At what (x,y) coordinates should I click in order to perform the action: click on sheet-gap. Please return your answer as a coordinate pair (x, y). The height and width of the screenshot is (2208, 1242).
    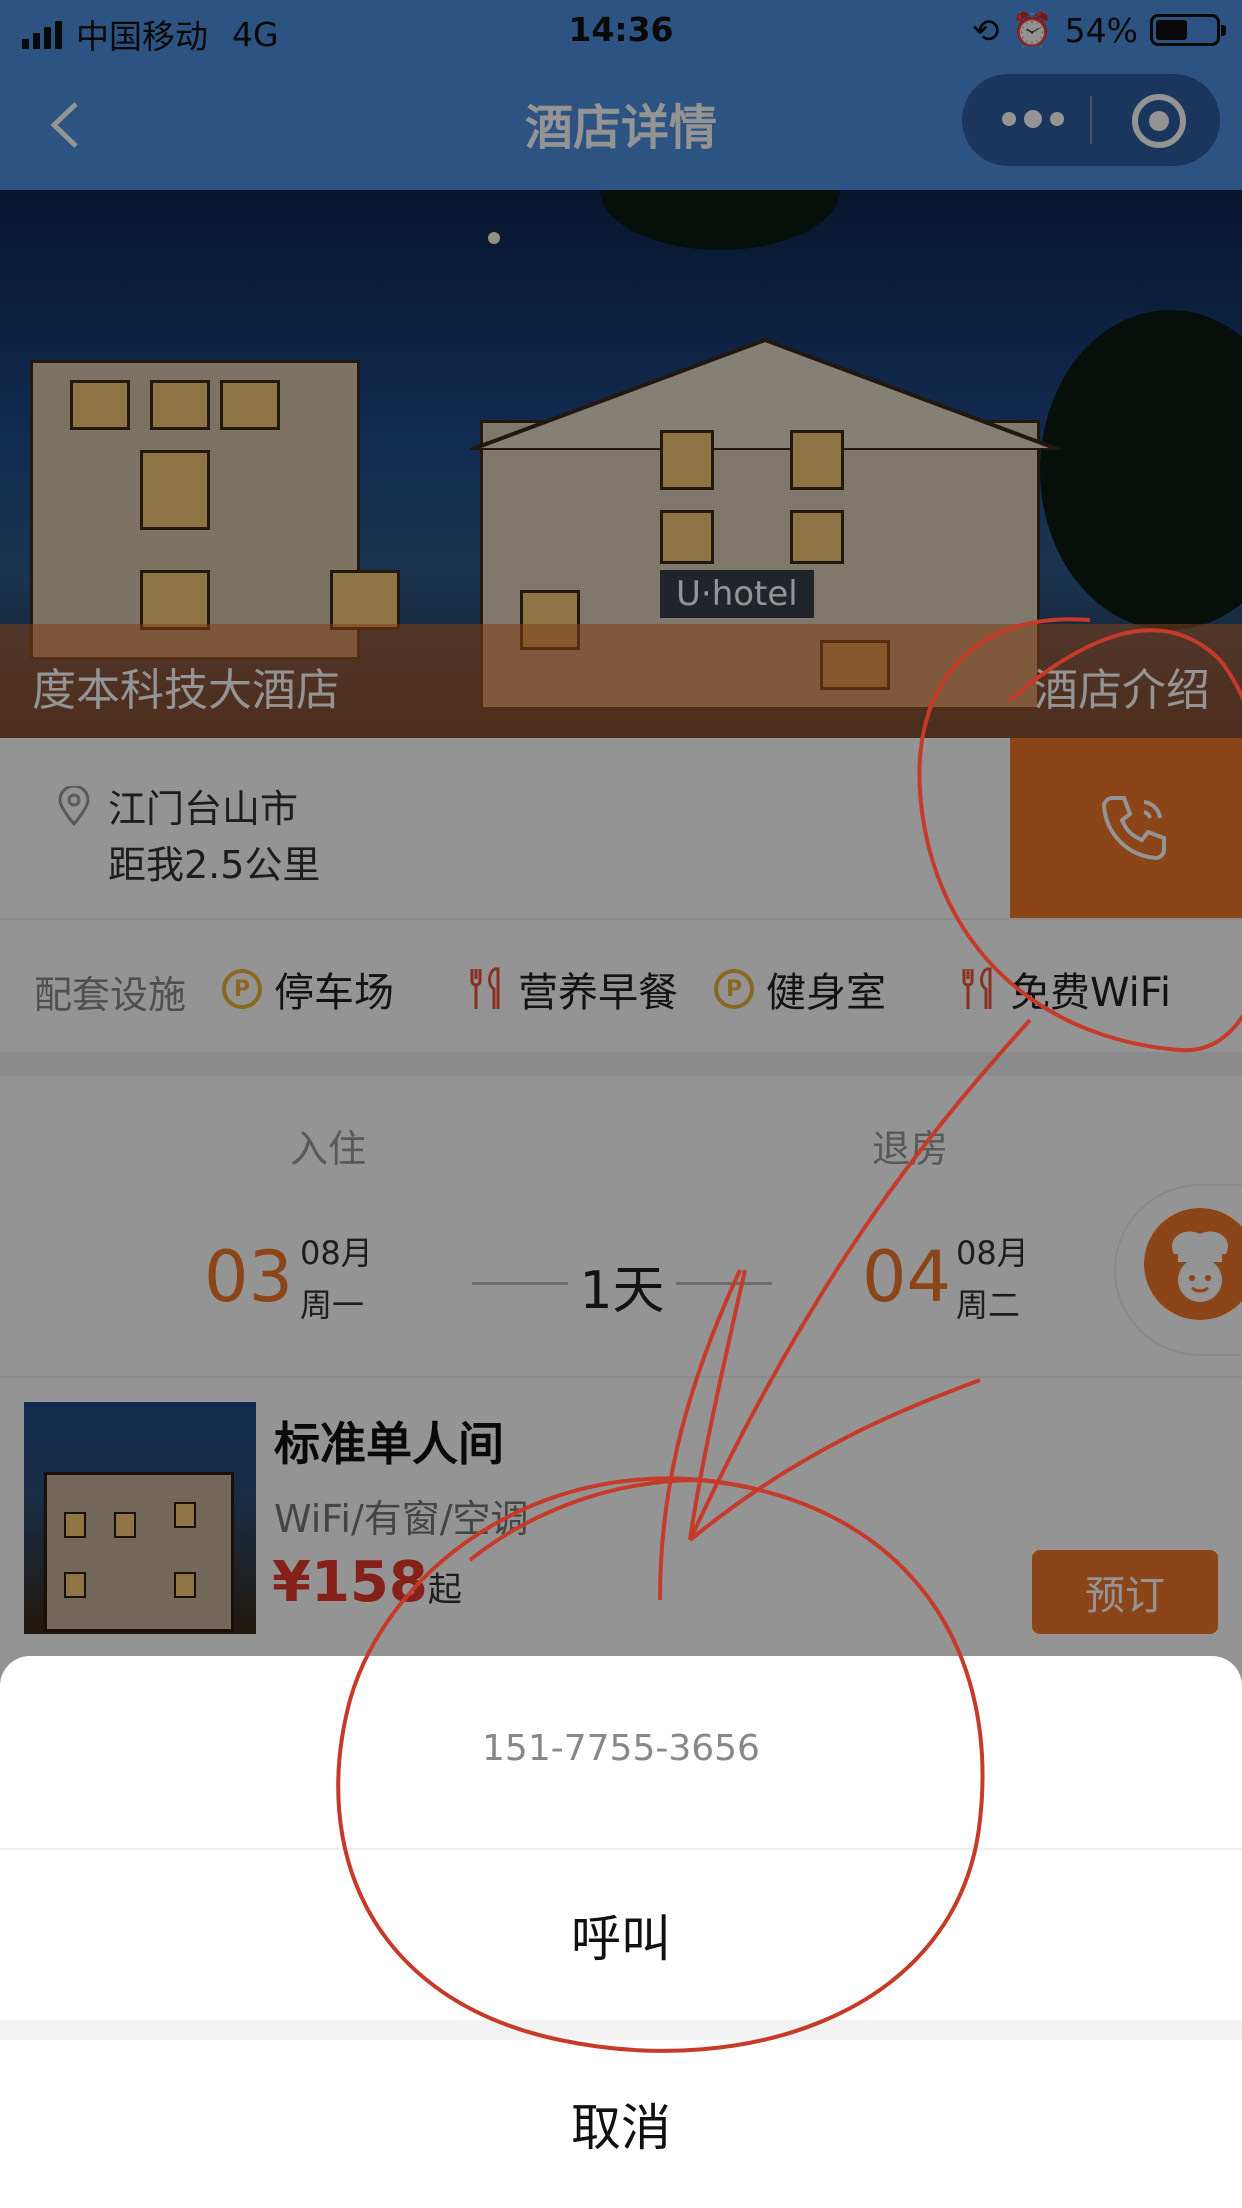
    Looking at the image, I should click on (621, 2030).